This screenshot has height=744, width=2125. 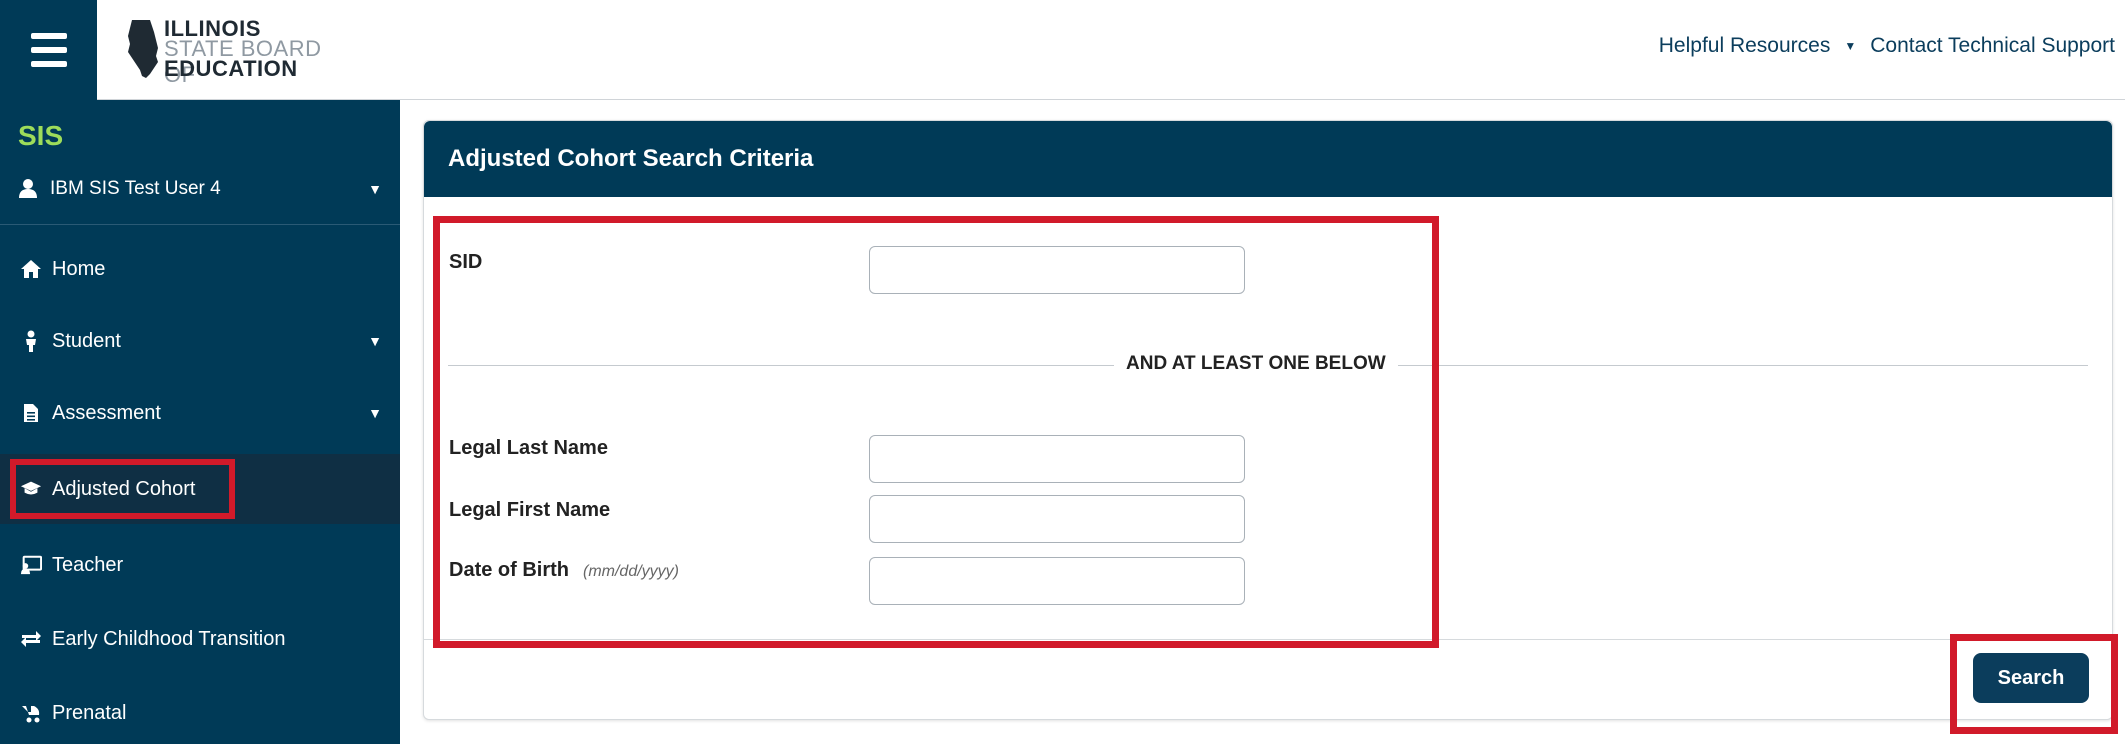 I want to click on highlight-adjusted-cohort, so click(x=122, y=489).